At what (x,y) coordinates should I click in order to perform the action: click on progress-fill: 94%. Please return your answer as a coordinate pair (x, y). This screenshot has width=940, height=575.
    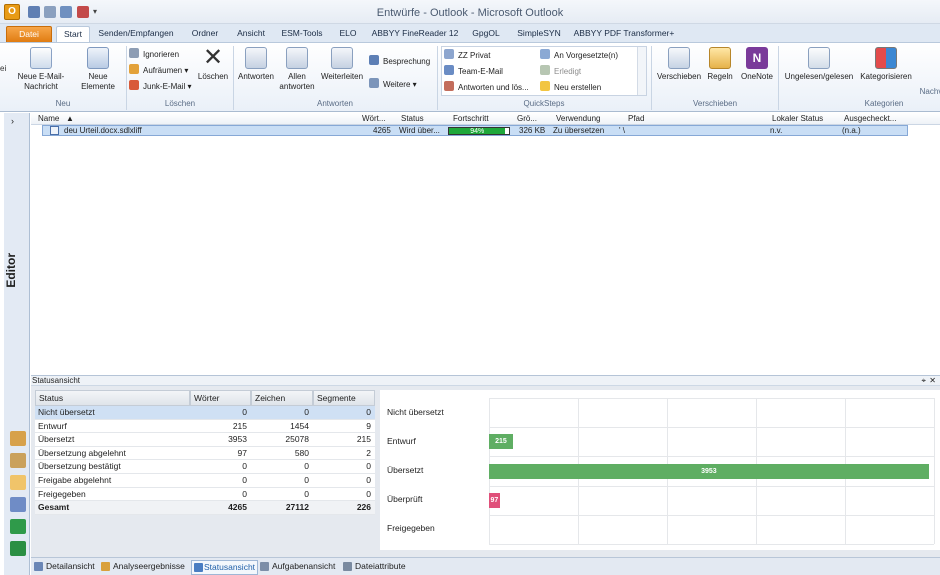
    Looking at the image, I should click on (477, 131).